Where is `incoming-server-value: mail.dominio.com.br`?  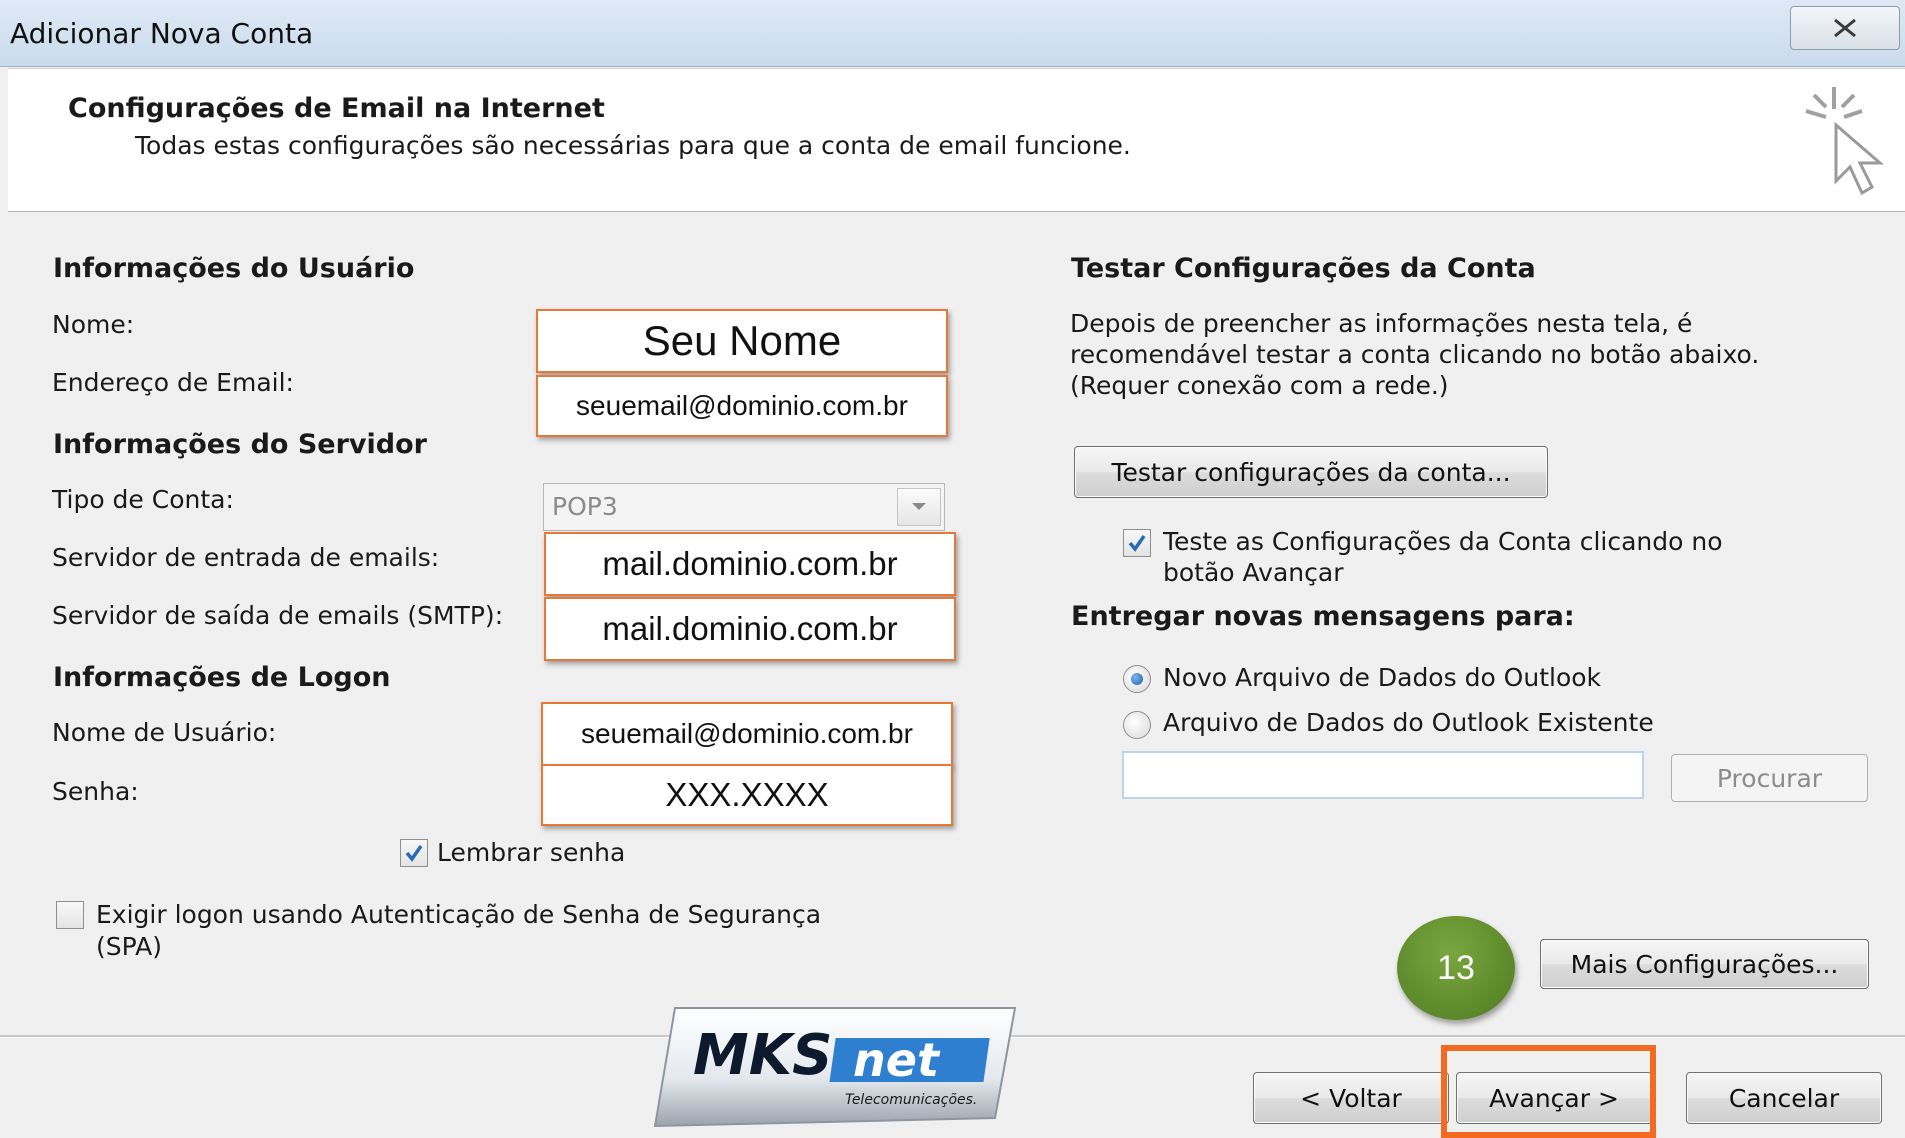 incoming-server-value: mail.dominio.com.br is located at coordinates (750, 563).